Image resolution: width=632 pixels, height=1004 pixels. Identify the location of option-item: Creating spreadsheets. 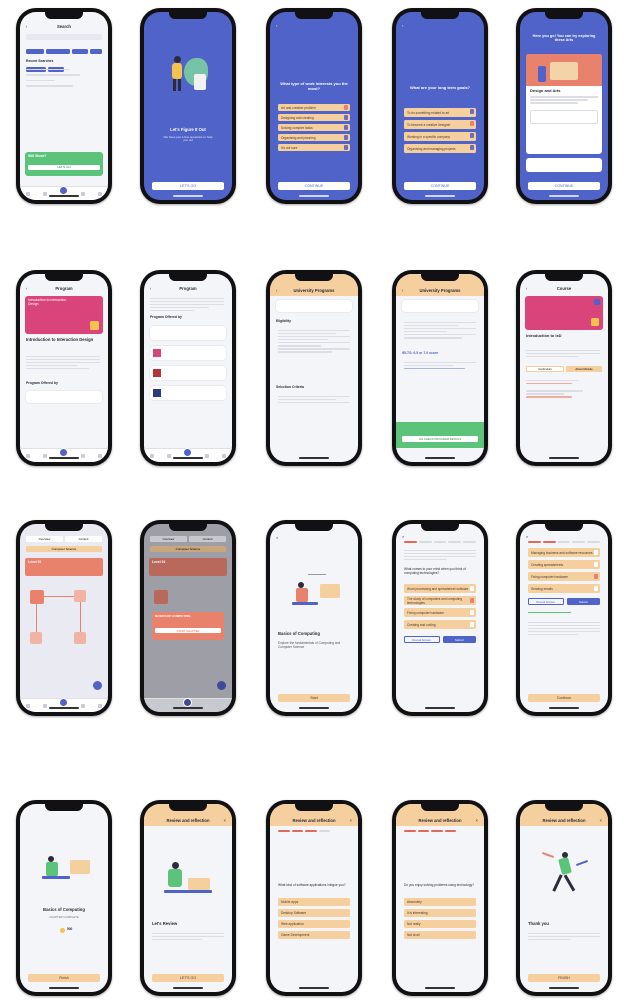
(564, 564).